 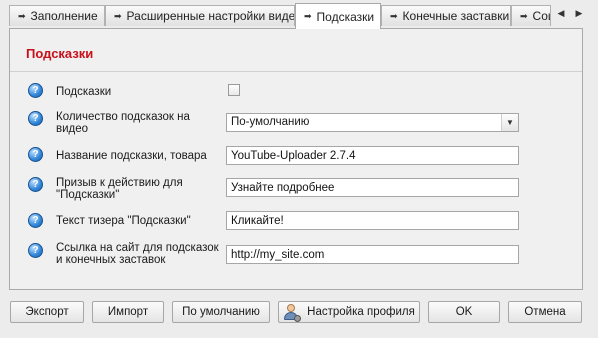 I want to click on tab-advanced-video-settings: ➡ Расширенные настройки видео, so click(x=200, y=15).